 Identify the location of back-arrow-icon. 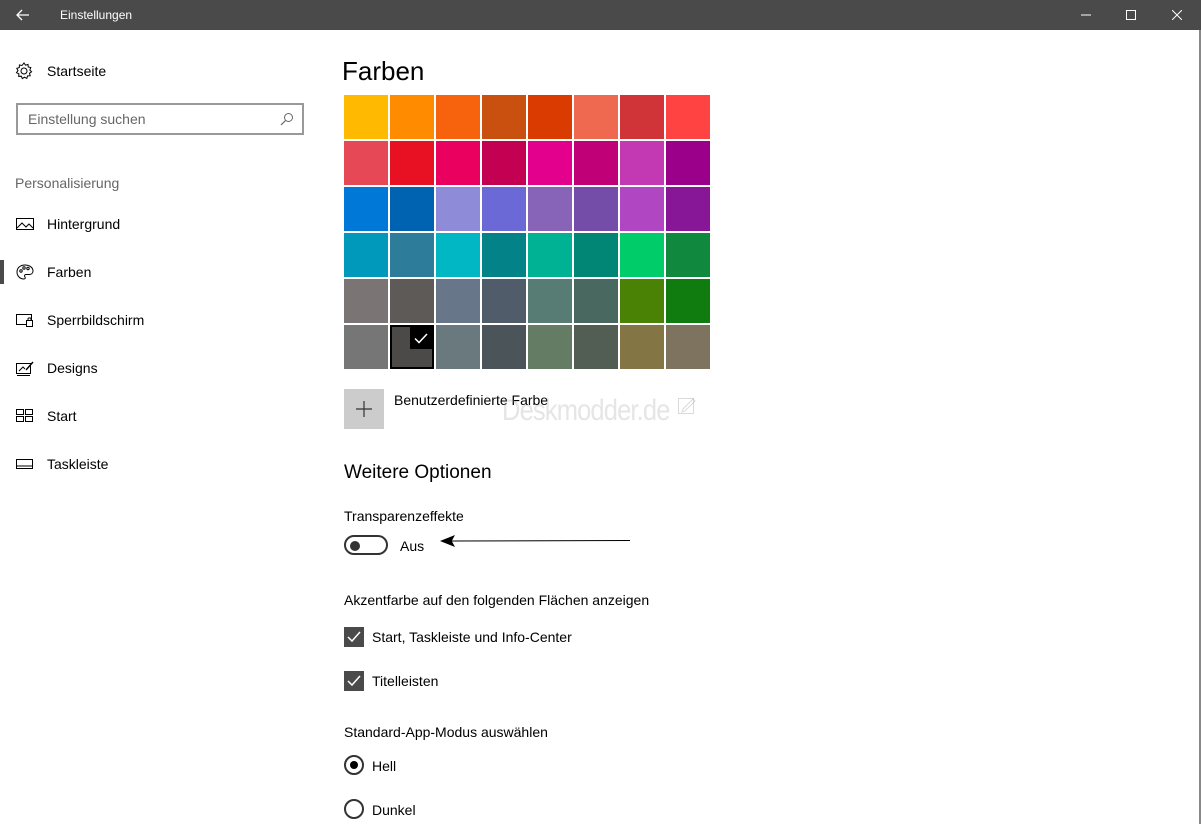
(22, 15).